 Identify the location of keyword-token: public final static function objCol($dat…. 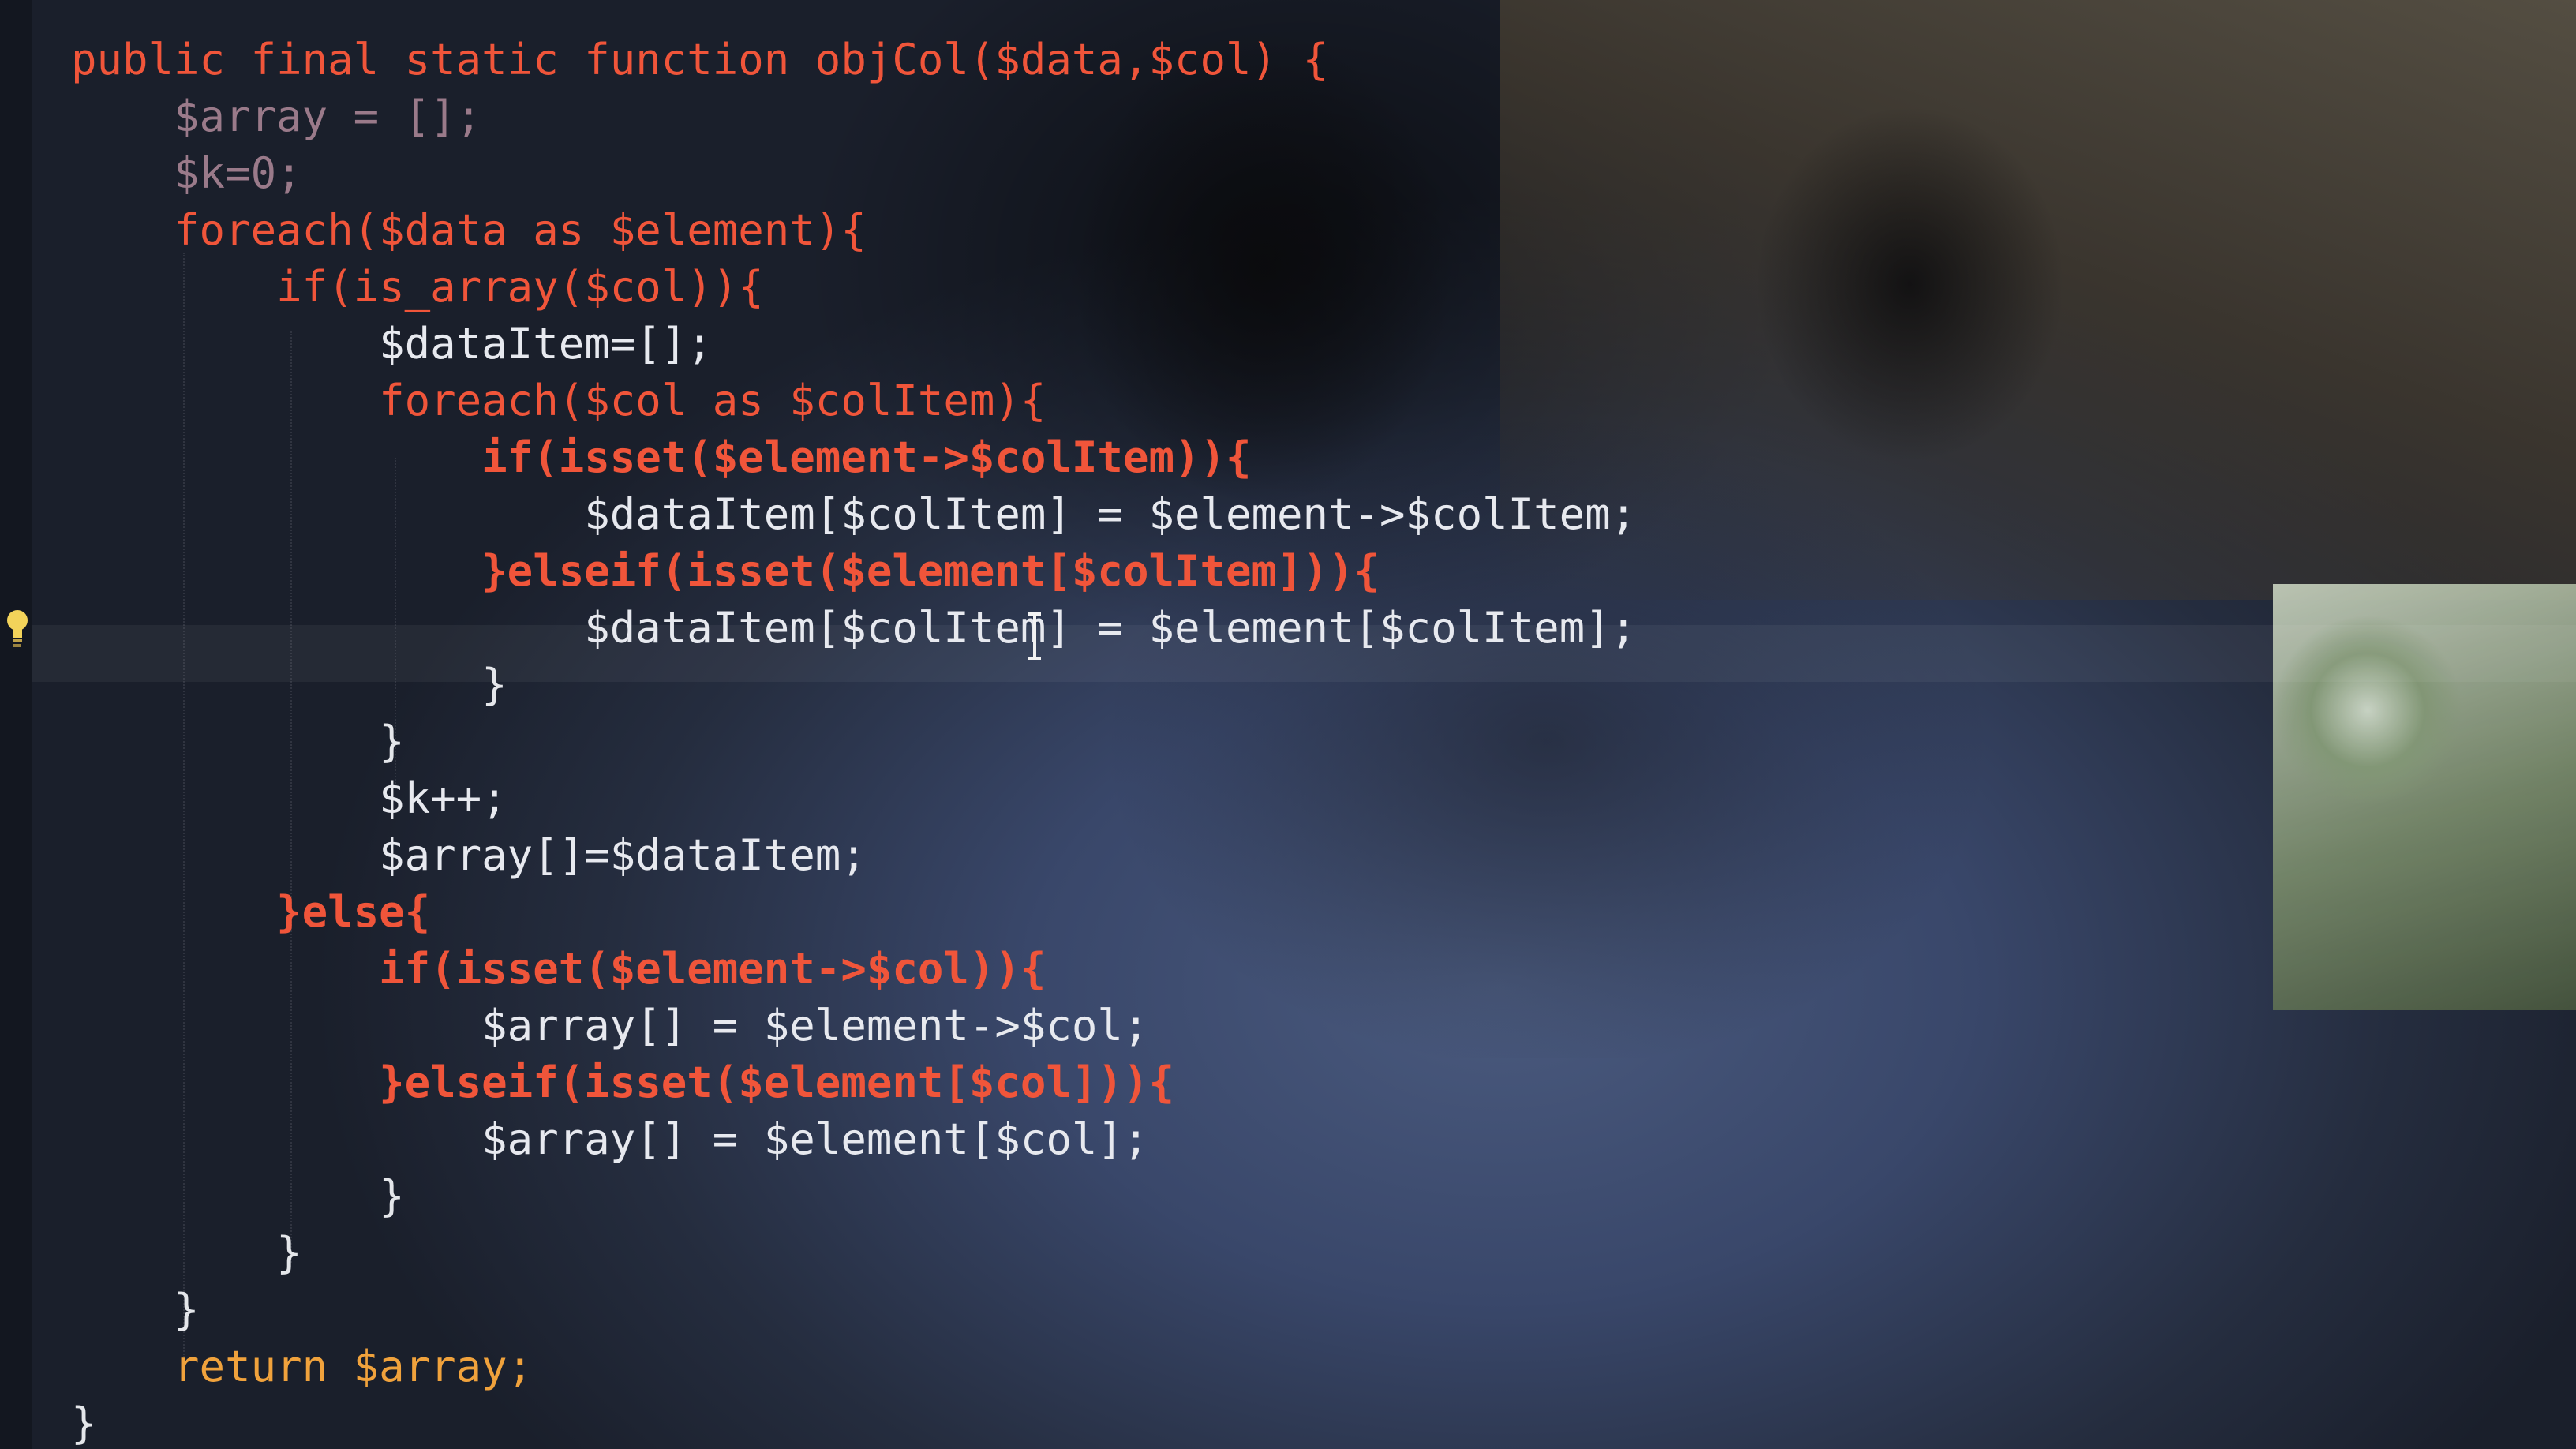
(700, 59).